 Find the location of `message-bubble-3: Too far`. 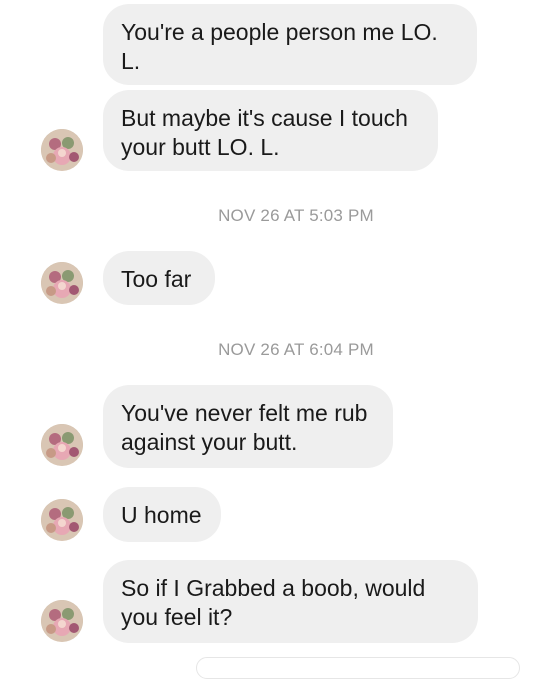

message-bubble-3: Too far is located at coordinates (159, 278).